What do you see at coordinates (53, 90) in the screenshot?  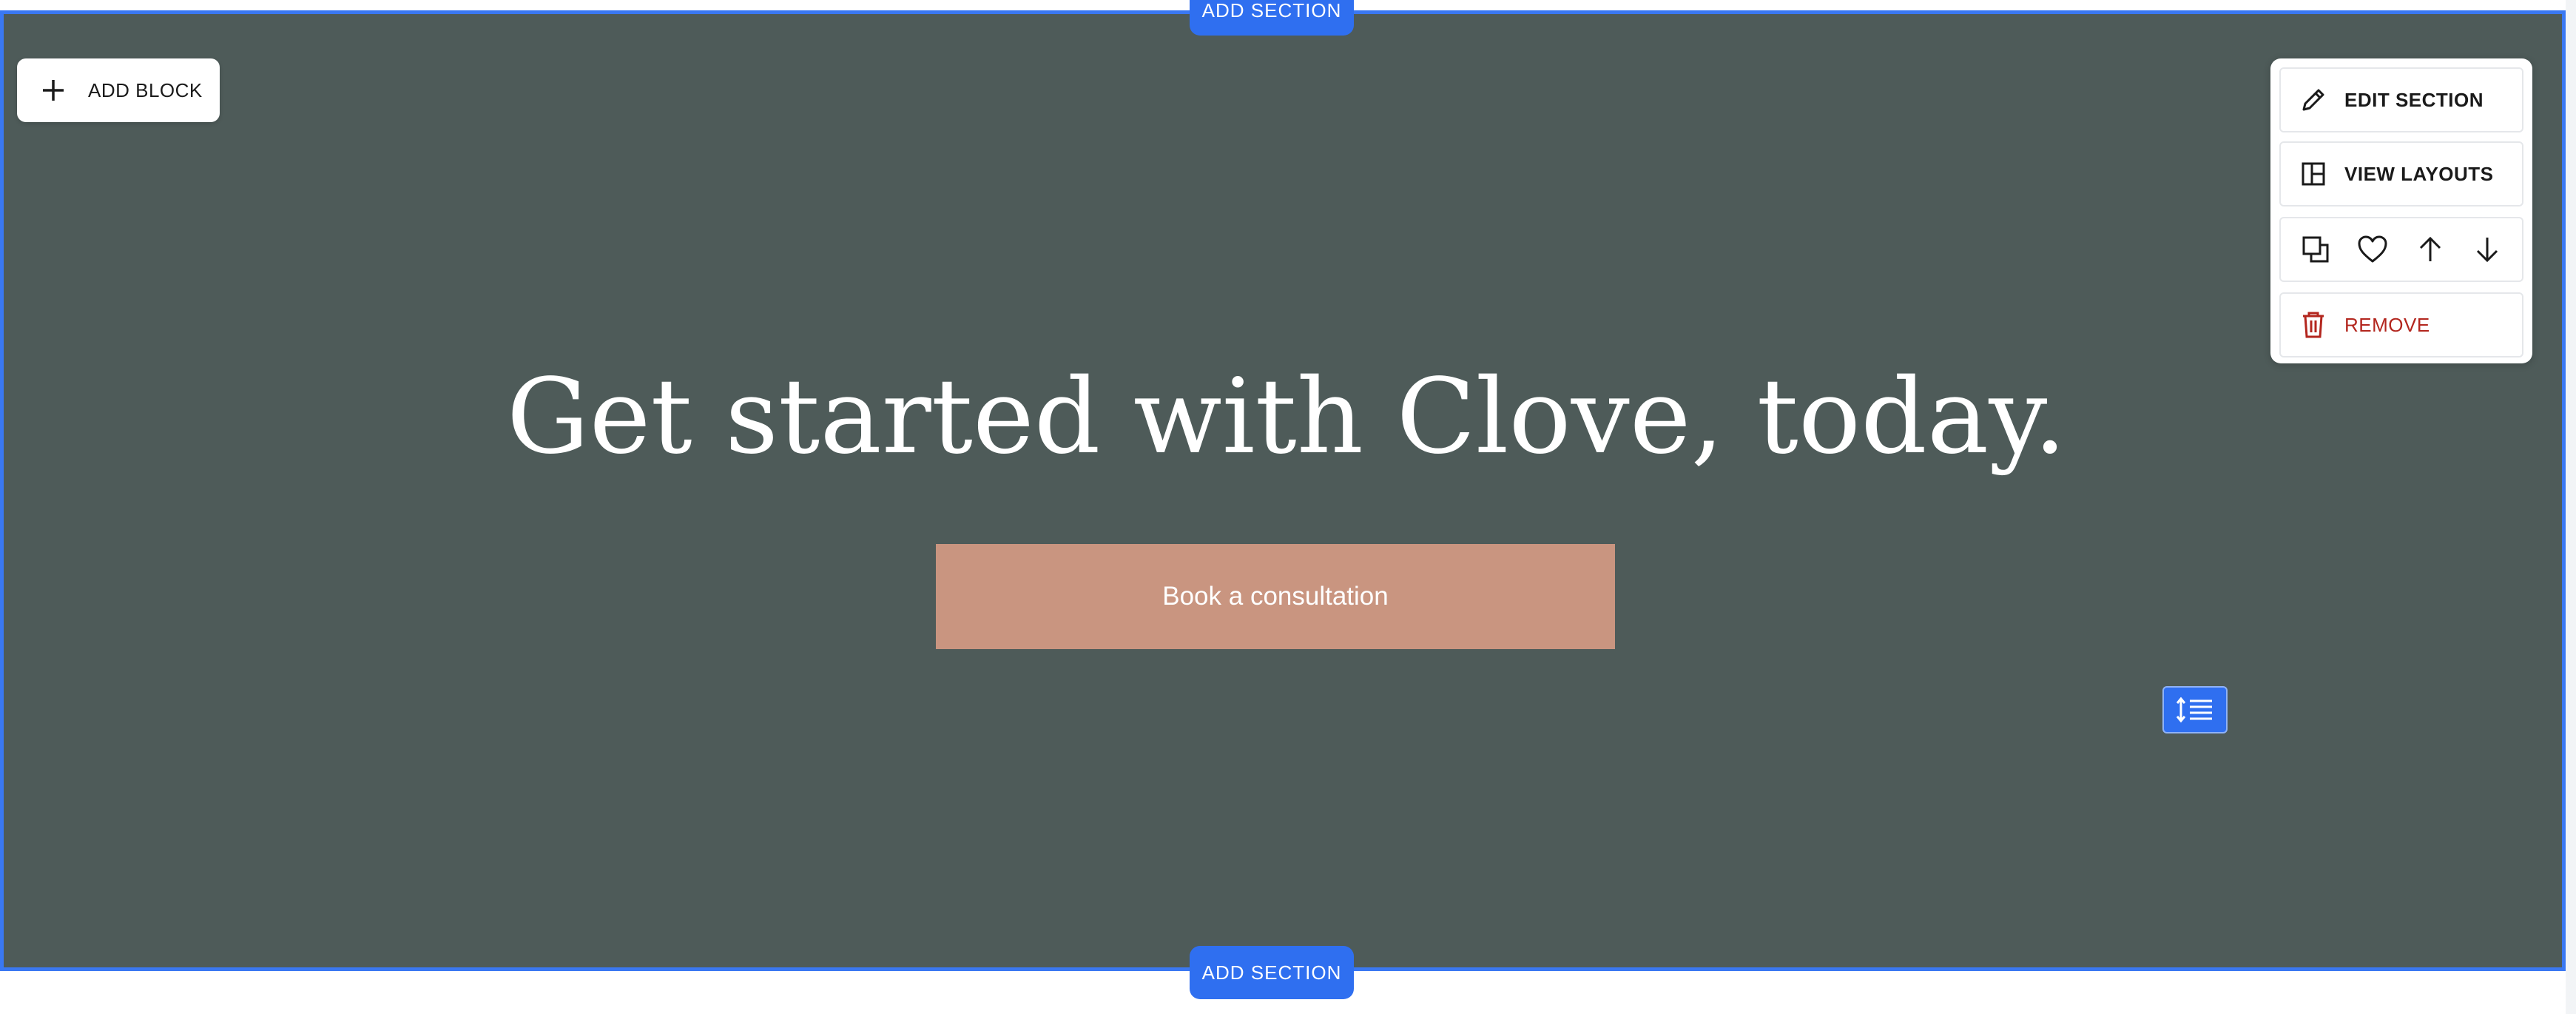 I see `plus-icon` at bounding box center [53, 90].